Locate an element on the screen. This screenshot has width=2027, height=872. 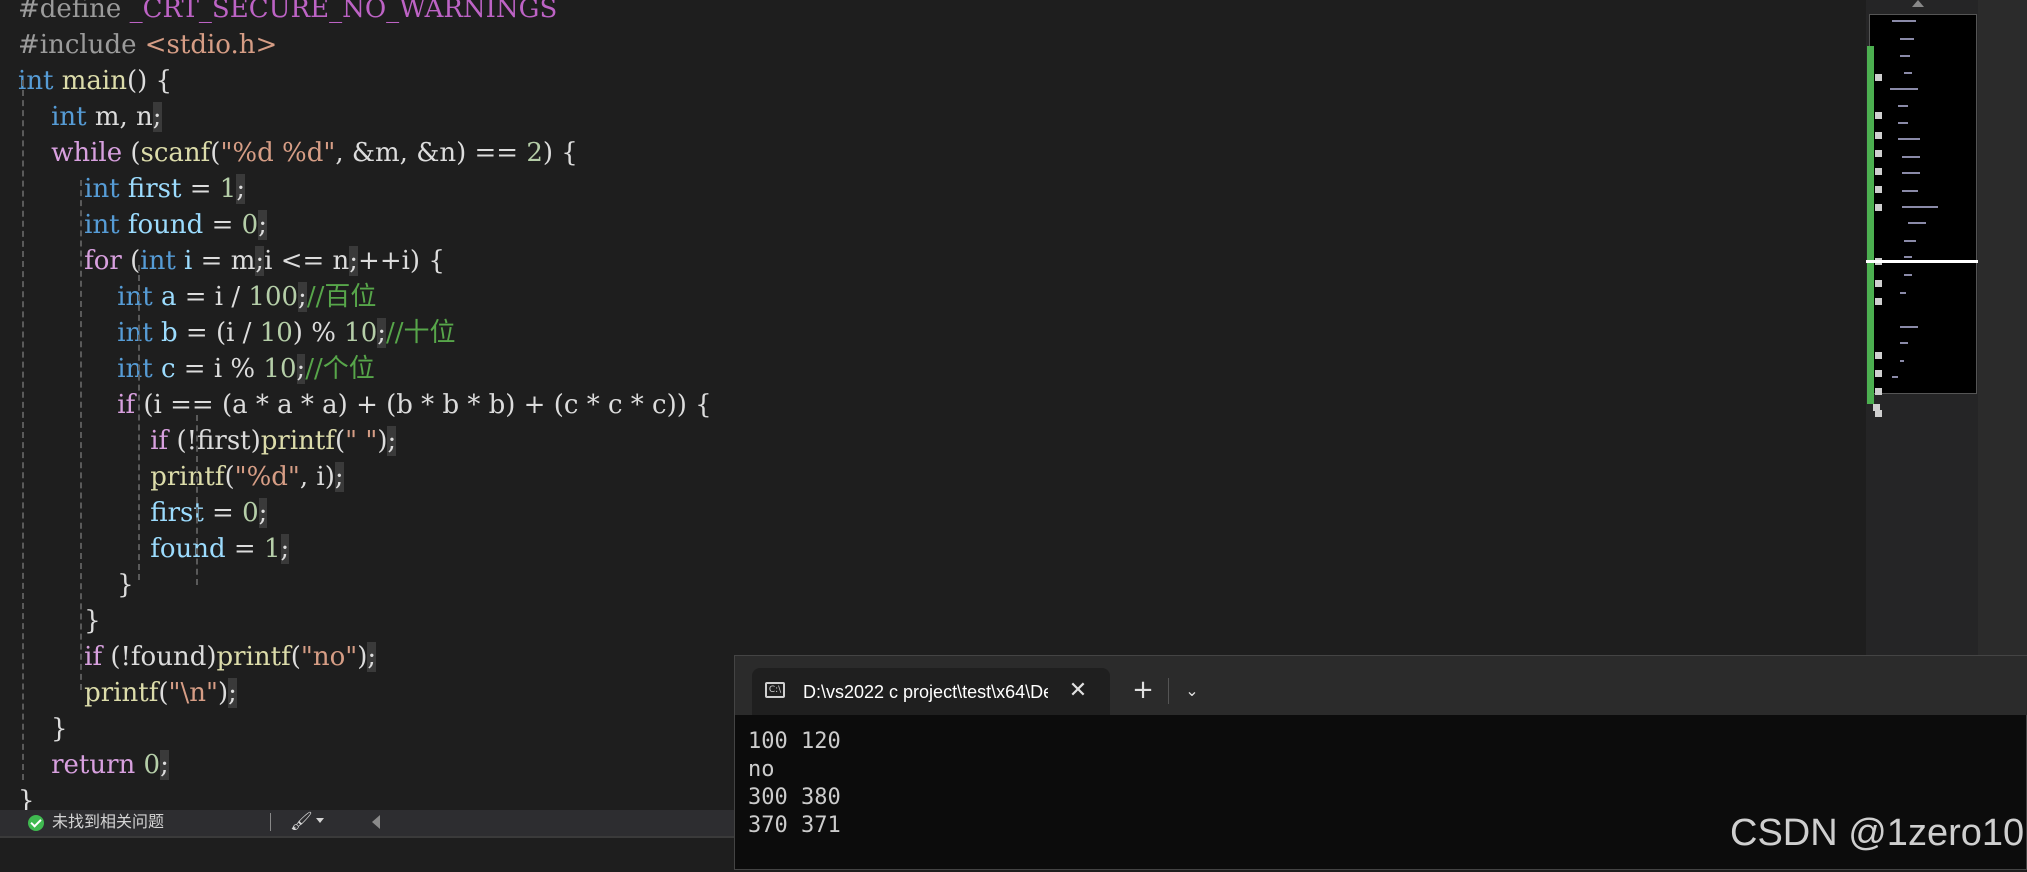
code-line: #include <stdio.h> is located at coordinates (147, 45).